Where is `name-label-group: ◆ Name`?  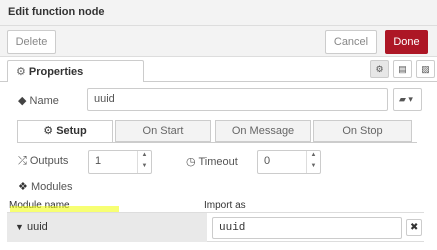
name-label-group: ◆ Name is located at coordinates (38, 100).